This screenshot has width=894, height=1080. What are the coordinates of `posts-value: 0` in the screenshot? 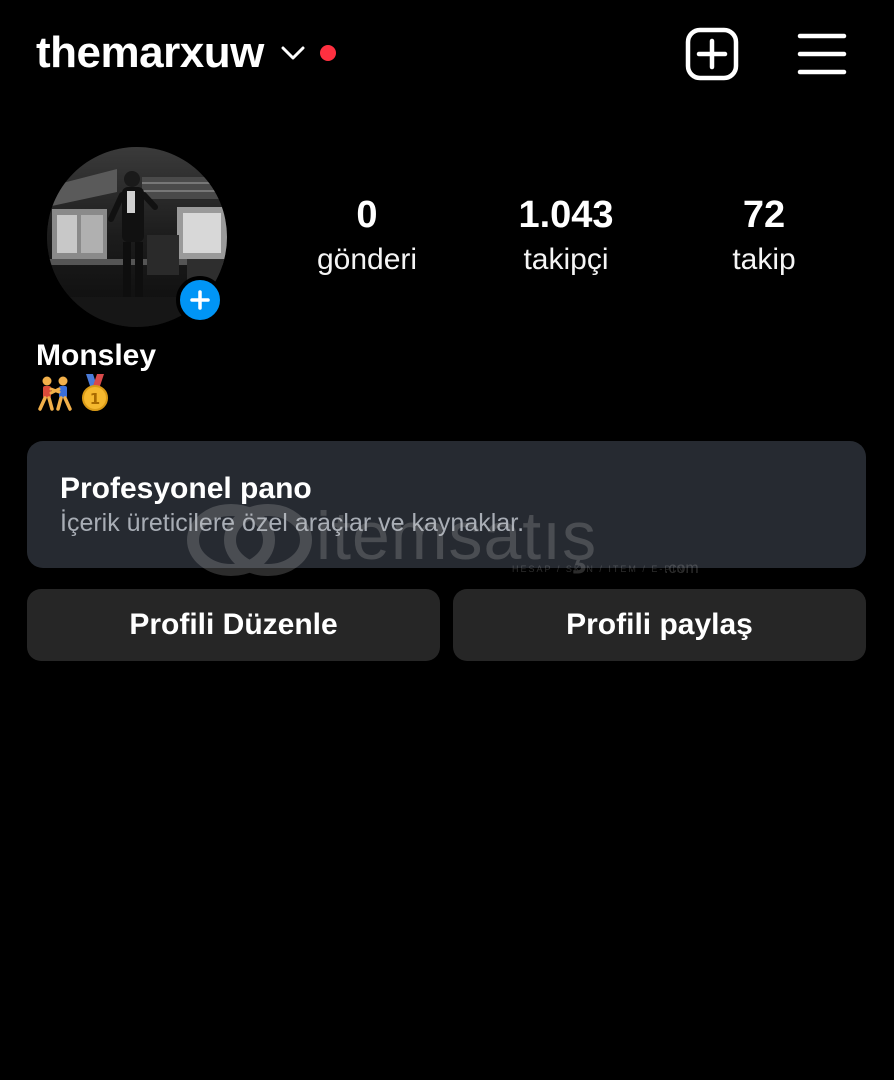 It's located at (367, 215).